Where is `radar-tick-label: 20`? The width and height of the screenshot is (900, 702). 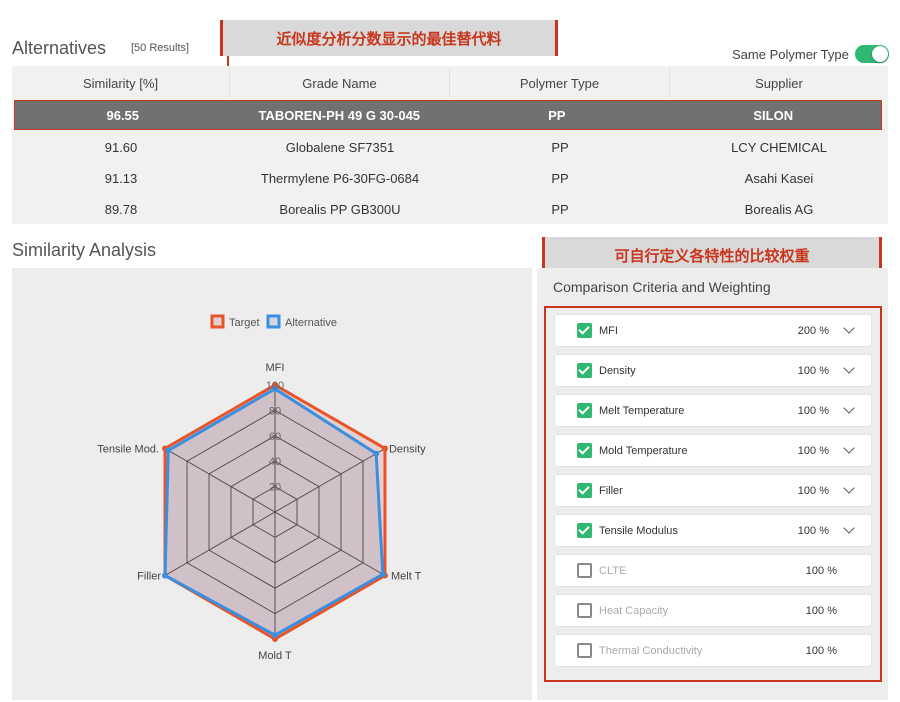 radar-tick-label: 20 is located at coordinates (275, 488).